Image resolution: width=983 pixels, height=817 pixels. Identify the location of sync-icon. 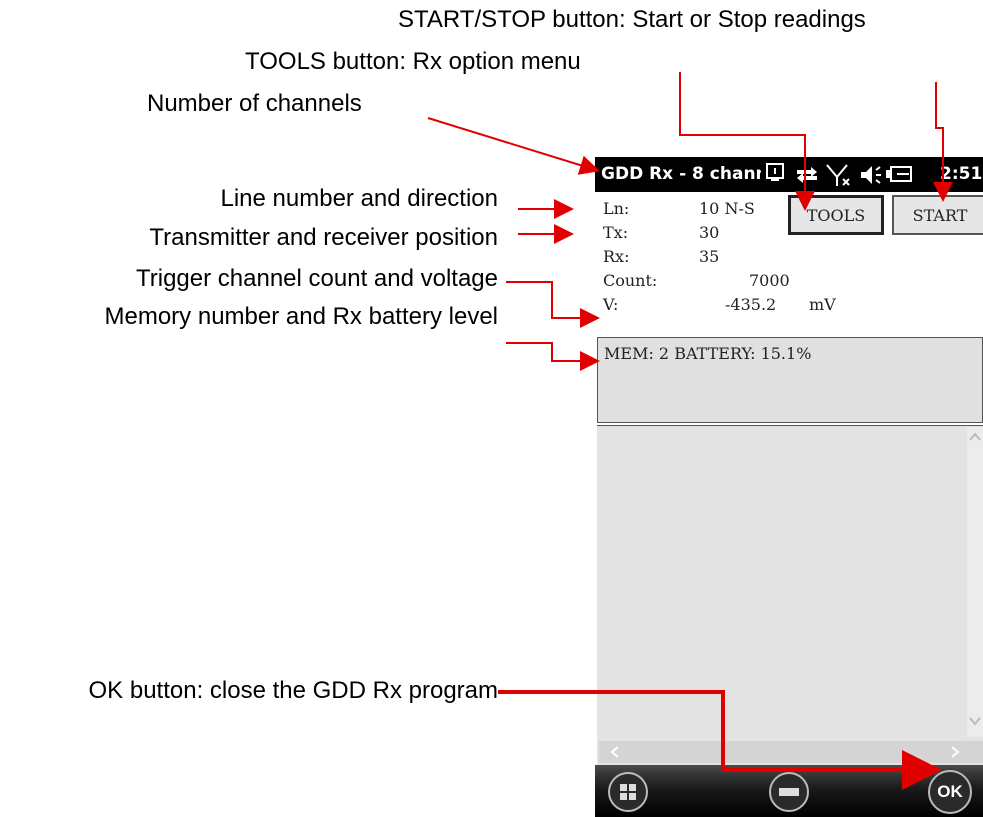
(807, 175).